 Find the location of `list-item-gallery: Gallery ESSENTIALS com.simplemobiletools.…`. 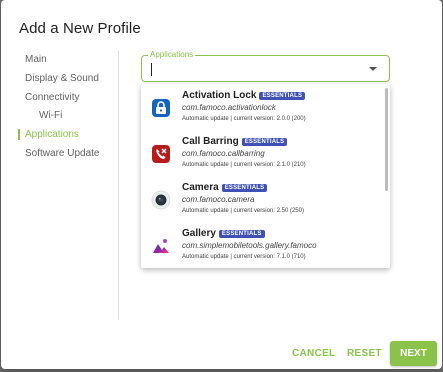

list-item-gallery: Gallery ESSENTIALS com.simplemobiletools.… is located at coordinates (264, 245).